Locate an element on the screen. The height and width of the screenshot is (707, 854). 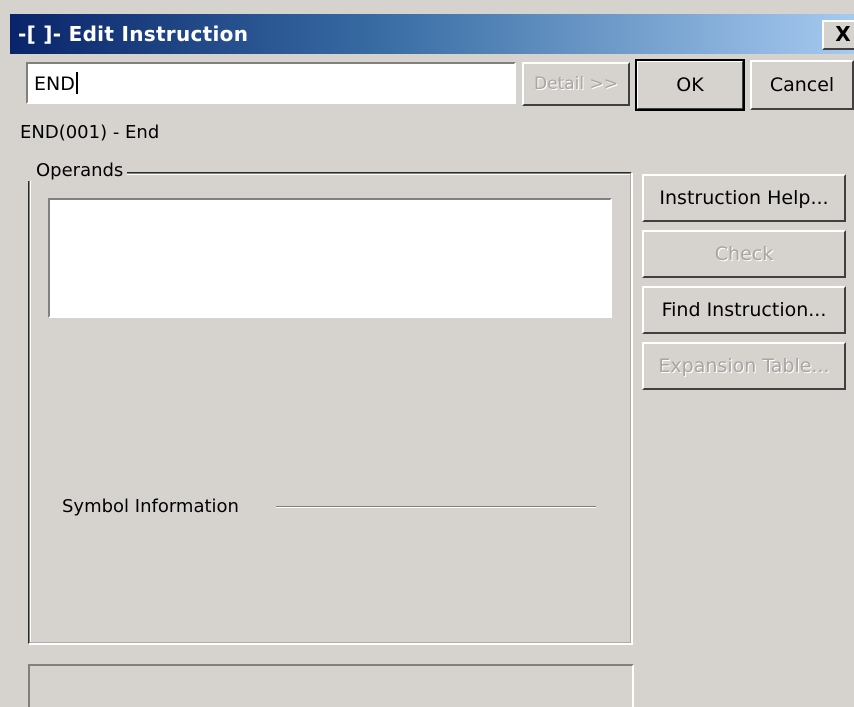
text-caret is located at coordinates (76, 83).